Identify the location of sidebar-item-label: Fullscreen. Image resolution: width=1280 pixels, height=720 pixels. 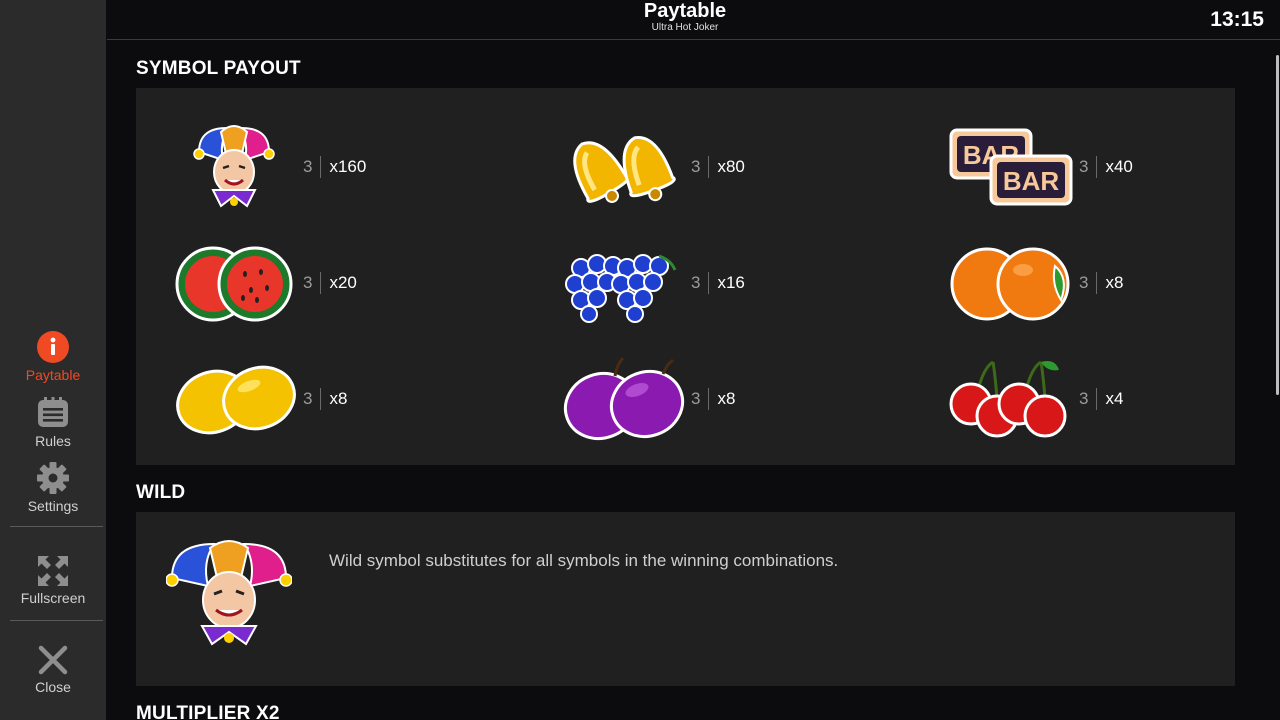
(53, 598).